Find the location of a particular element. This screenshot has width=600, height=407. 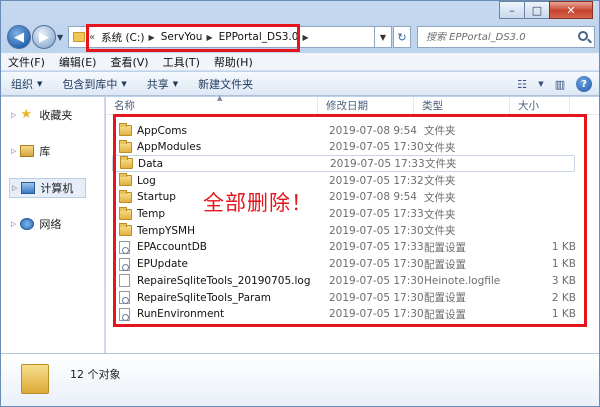

nav-libraries: ▷ 库 is located at coordinates (30, 151).